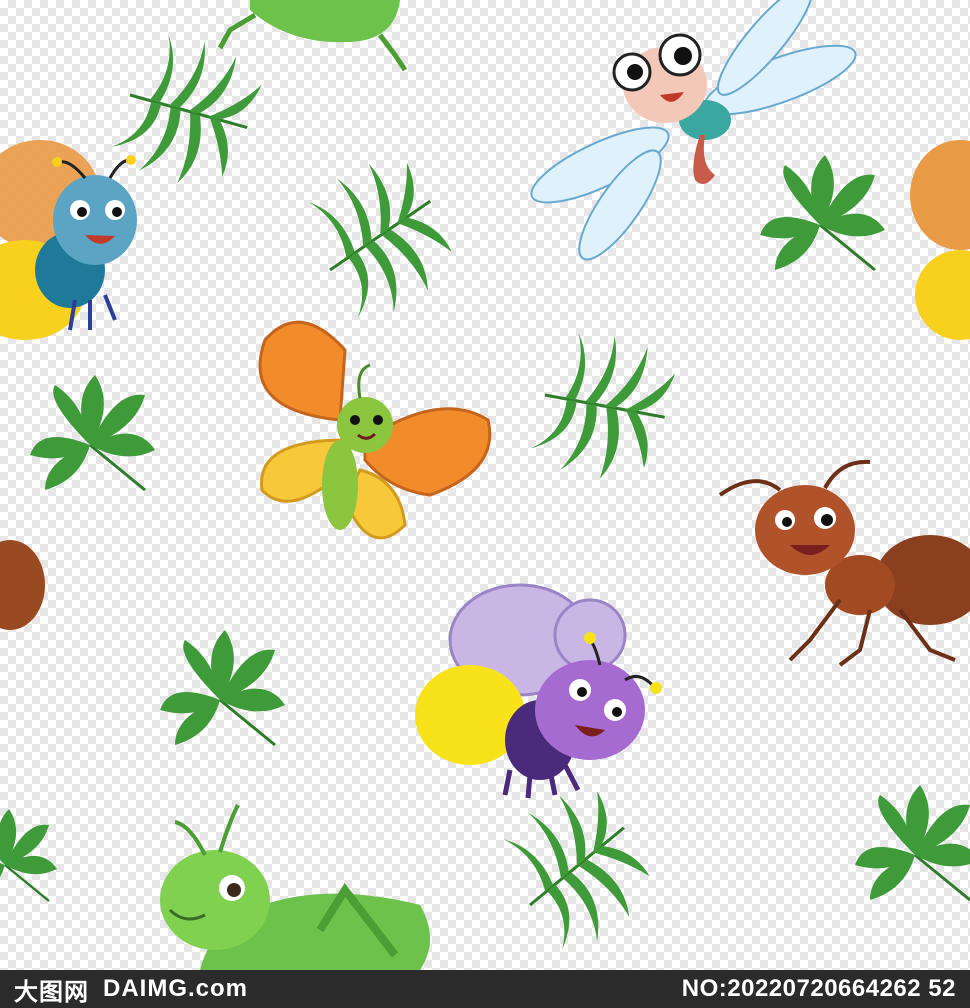 This screenshot has width=970, height=1008. Describe the element at coordinates (176, 988) in the screenshot. I see `watermark-site-en: DAIMG.com` at that location.